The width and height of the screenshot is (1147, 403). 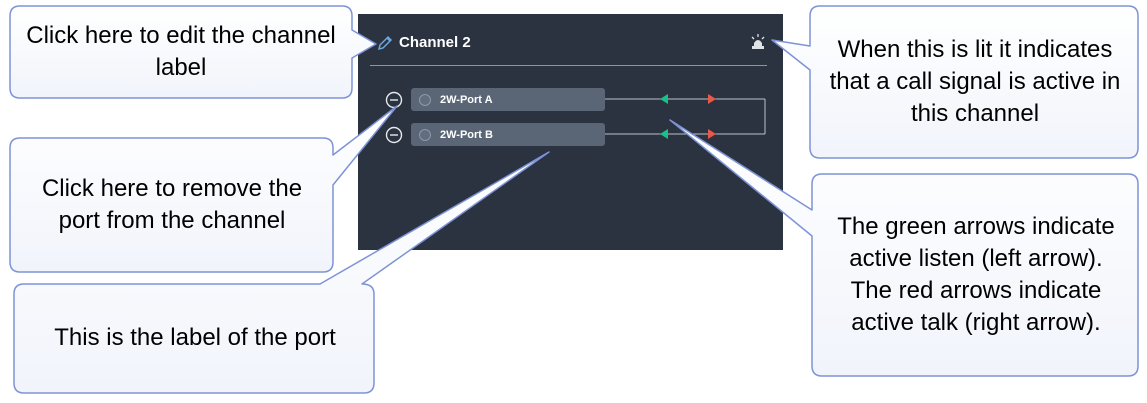 I want to click on callout-edit-label: Click here to edit the channel label, so click(x=181, y=51).